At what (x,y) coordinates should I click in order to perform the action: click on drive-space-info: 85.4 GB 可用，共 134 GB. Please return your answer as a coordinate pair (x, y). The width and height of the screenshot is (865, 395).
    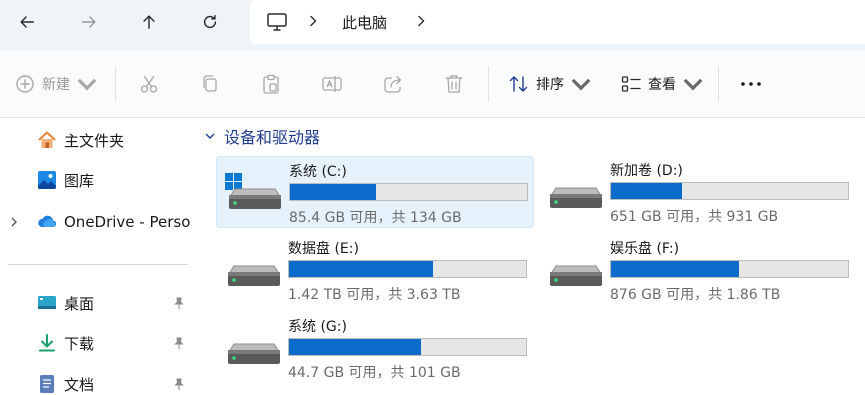
    Looking at the image, I should click on (375, 218).